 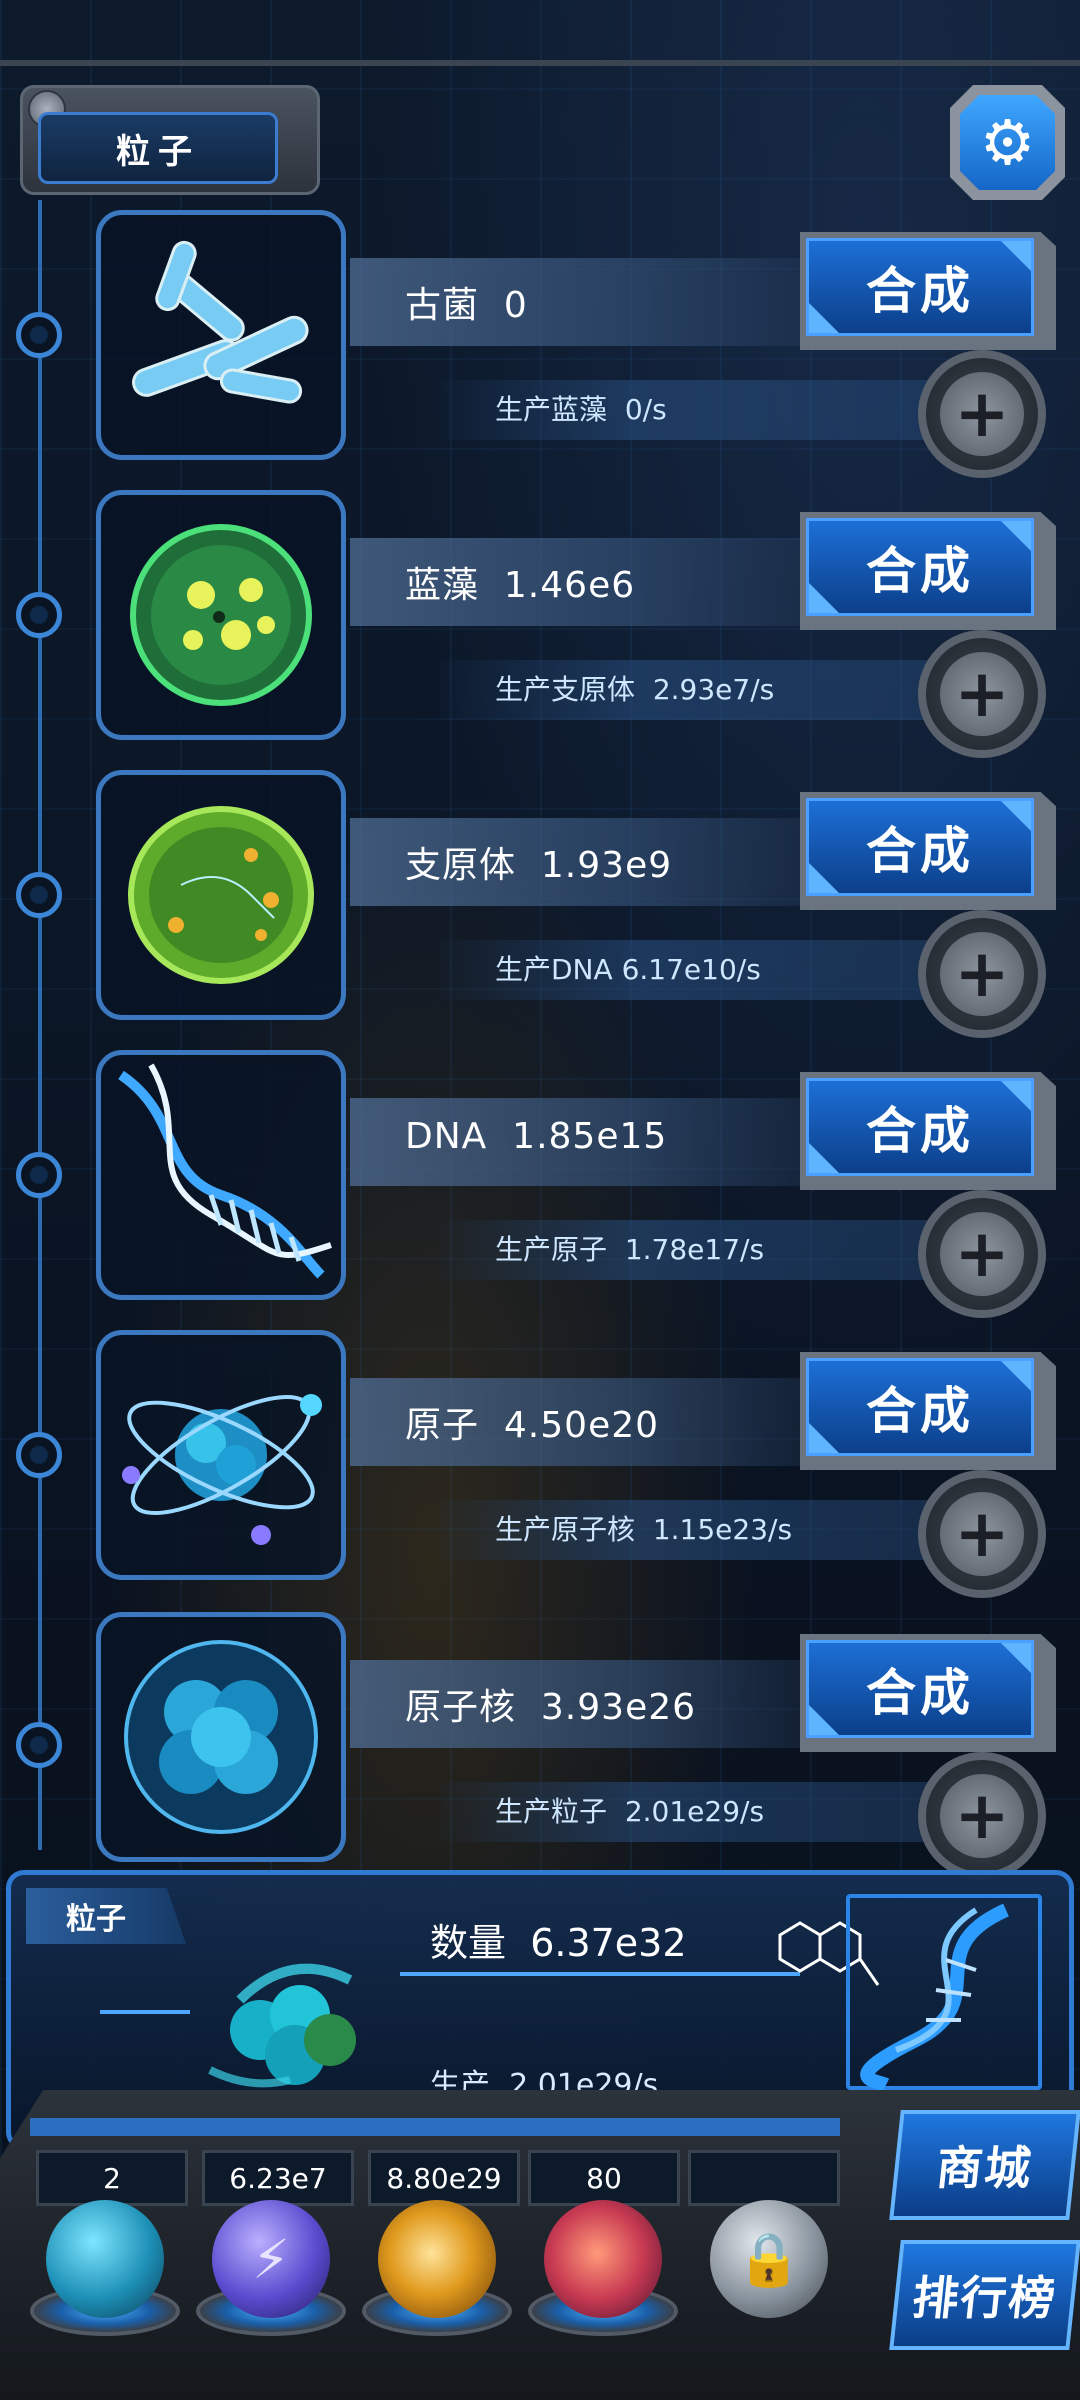 I want to click on shop-button: 商城, so click(x=984, y=2165).